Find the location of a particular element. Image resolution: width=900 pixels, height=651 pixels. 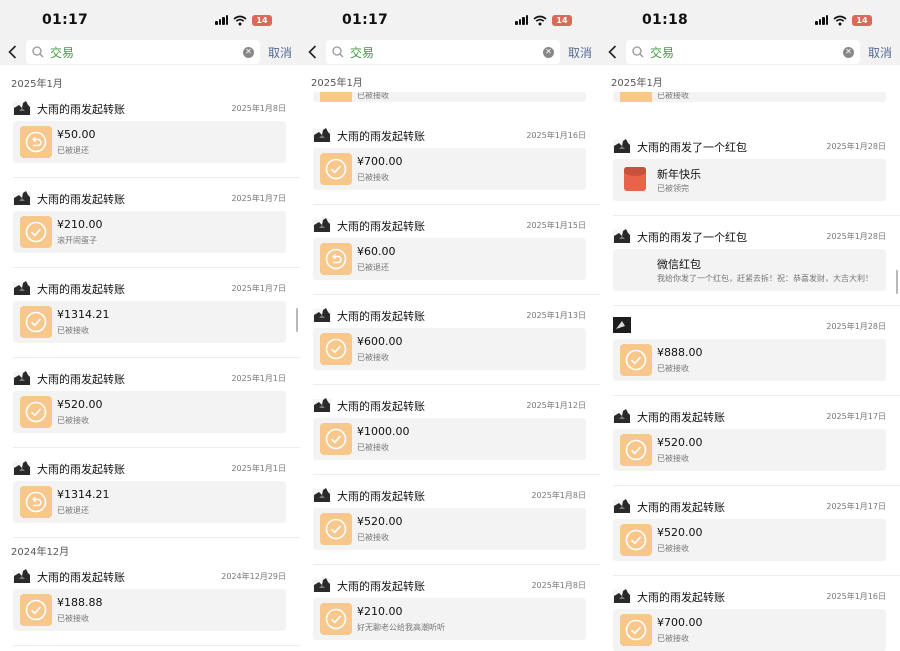

transfer-card: ¥210.00 好无聊老公给我高潮听听 is located at coordinates (449, 619).